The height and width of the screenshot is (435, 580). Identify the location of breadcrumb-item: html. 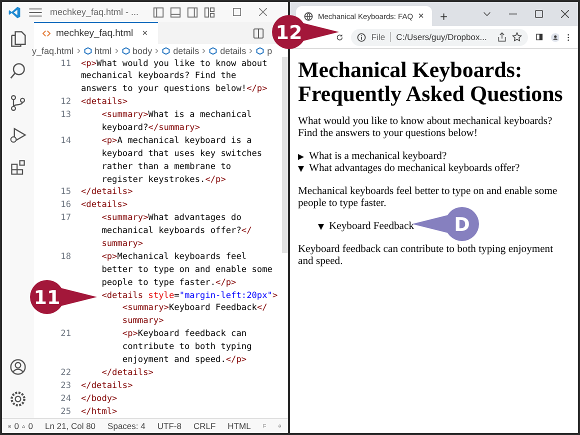
(103, 51).